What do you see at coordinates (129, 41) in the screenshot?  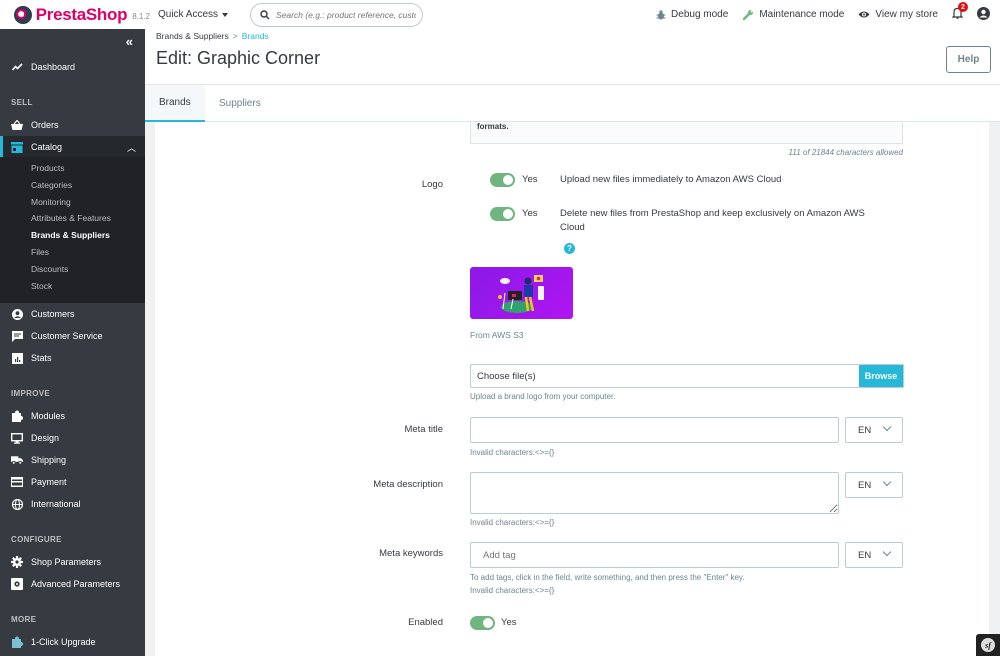 I see `collapse-sidebar-icon: «` at bounding box center [129, 41].